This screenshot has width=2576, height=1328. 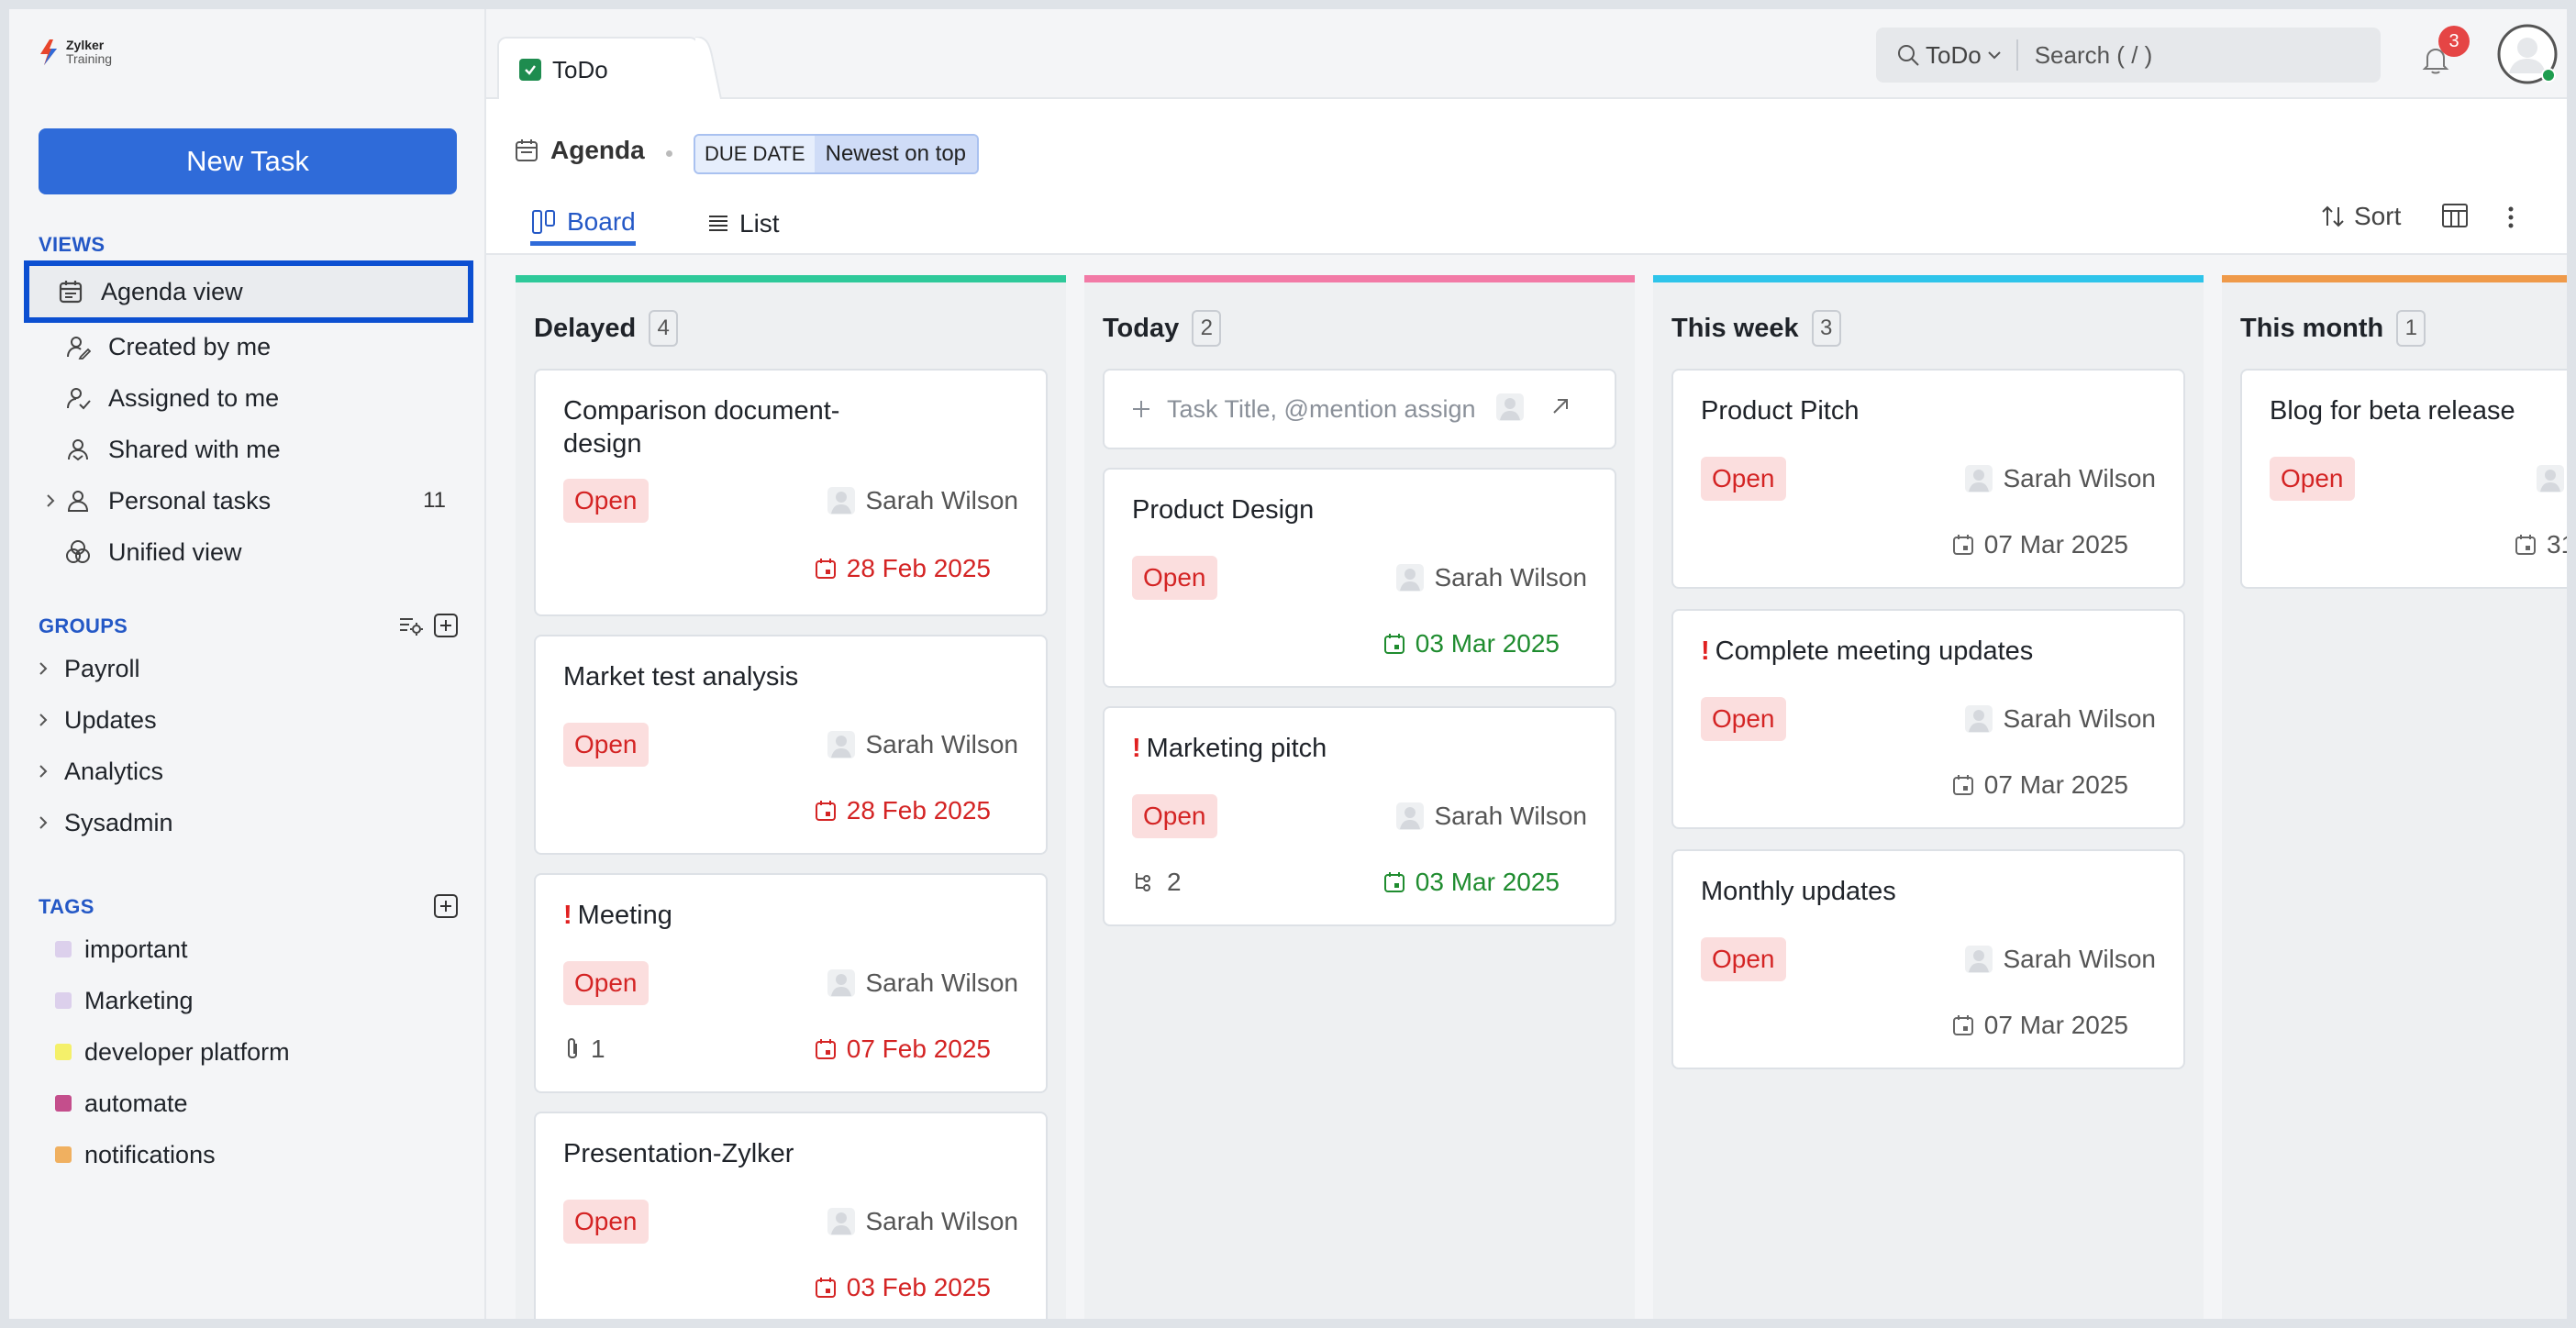 I want to click on more-options-icon, so click(x=2510, y=217).